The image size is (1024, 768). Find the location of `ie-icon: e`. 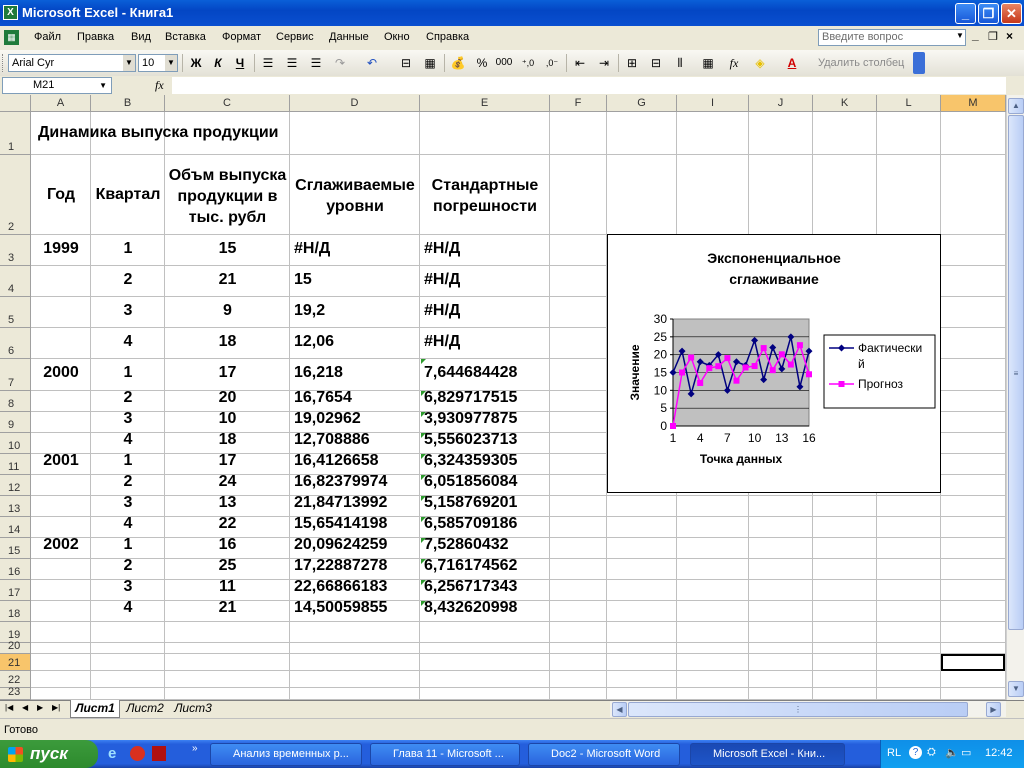

ie-icon: e is located at coordinates (112, 753).